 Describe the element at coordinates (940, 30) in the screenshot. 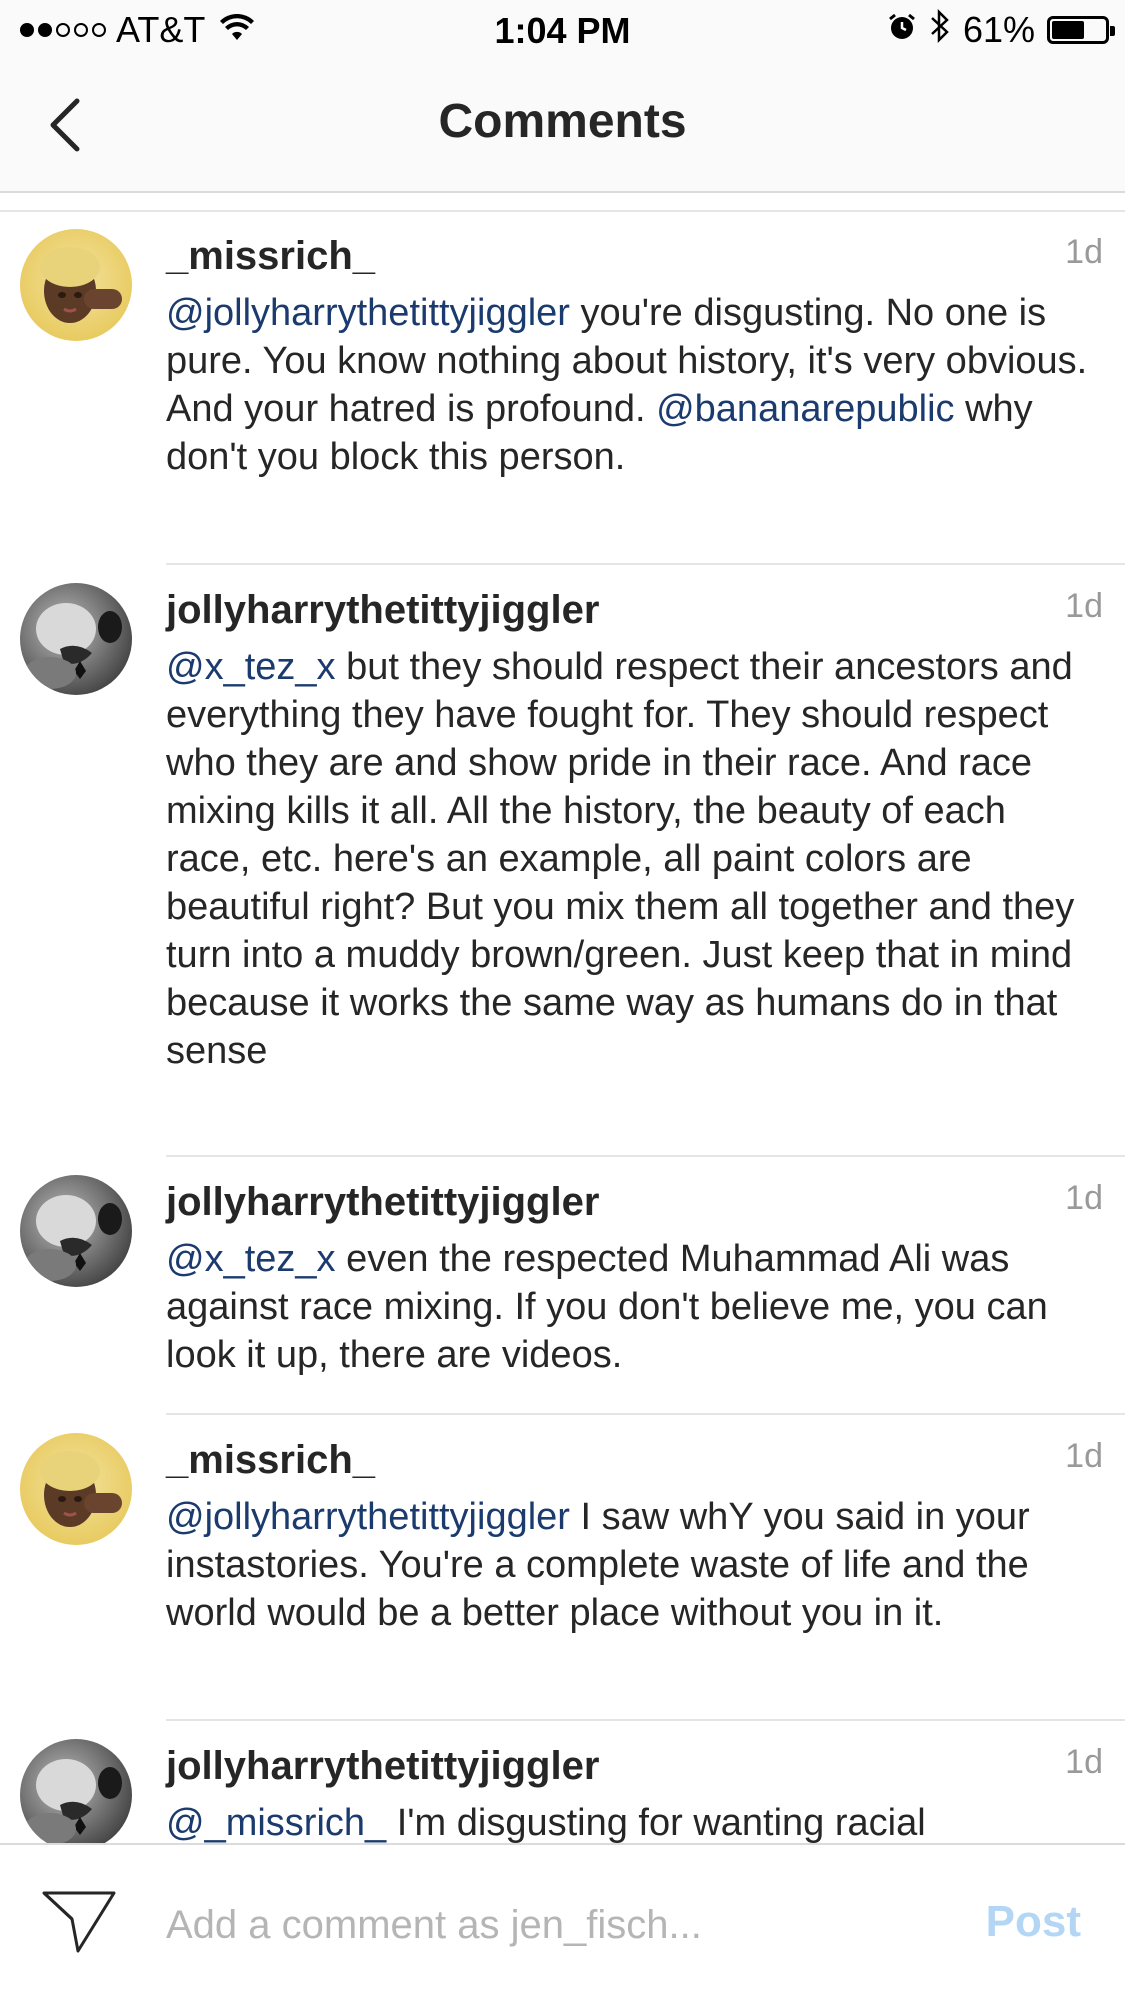

I see `bluetooth-icon` at that location.